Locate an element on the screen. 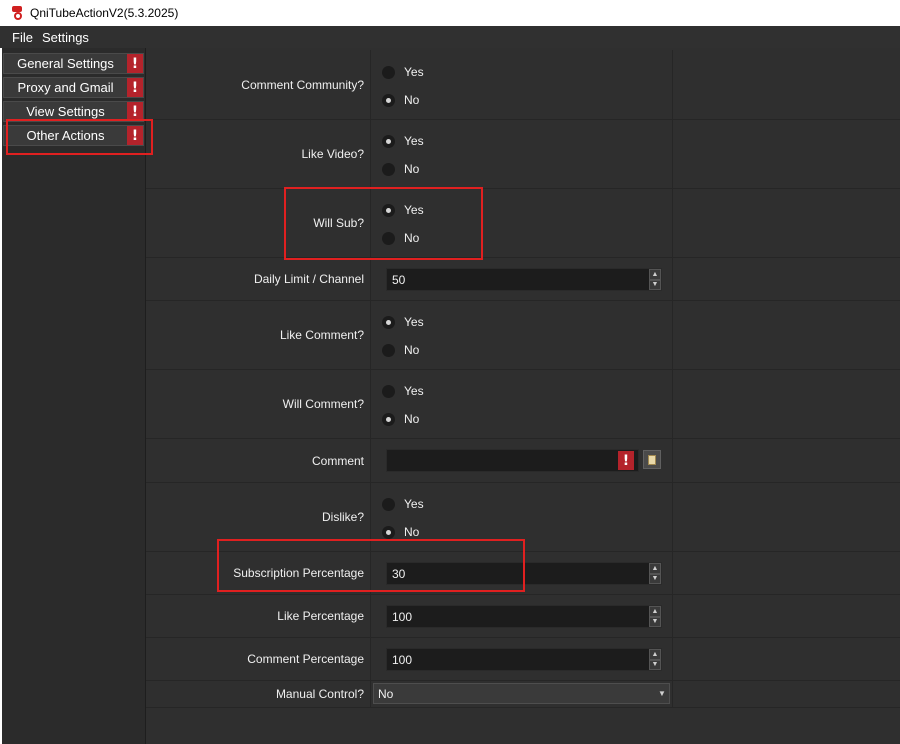 The width and height of the screenshot is (900, 744). sidebar-item-proxy-and-gmail: Proxy and Gmail ! is located at coordinates (73, 87).